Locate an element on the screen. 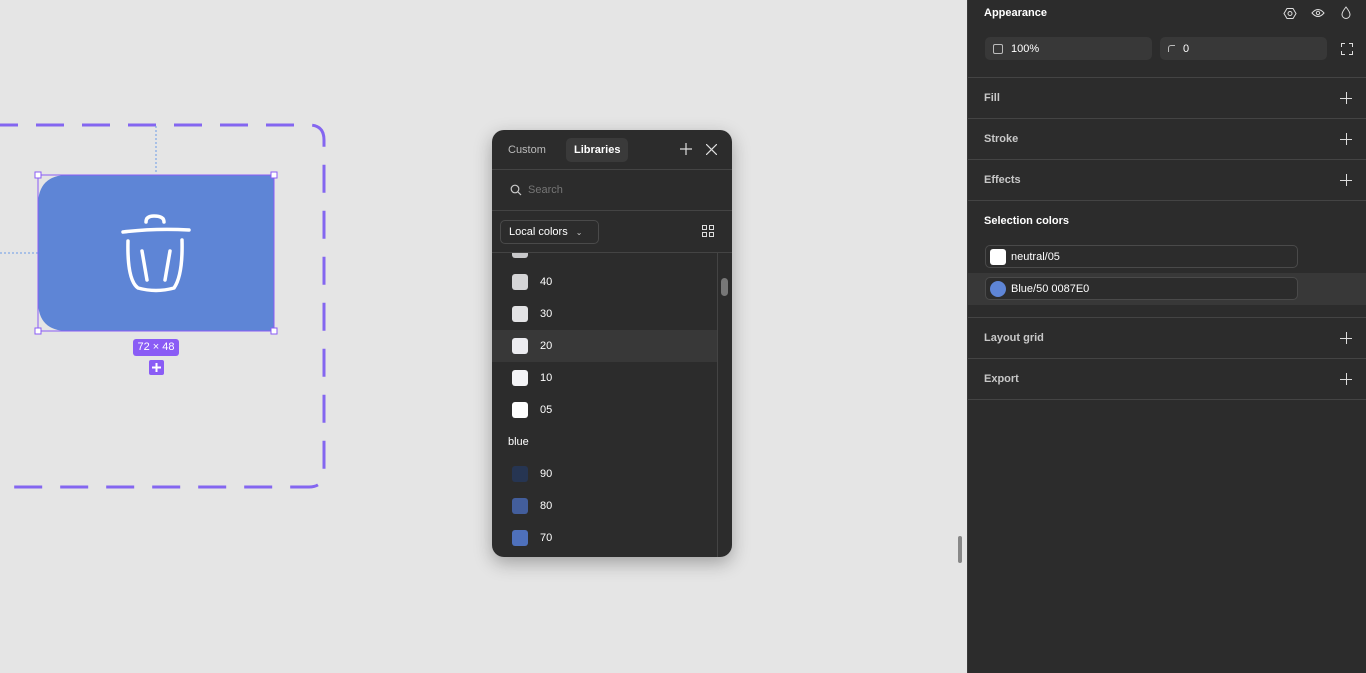 This screenshot has width=1366, height=673. canvas-graphics is located at coordinates (163, 306).